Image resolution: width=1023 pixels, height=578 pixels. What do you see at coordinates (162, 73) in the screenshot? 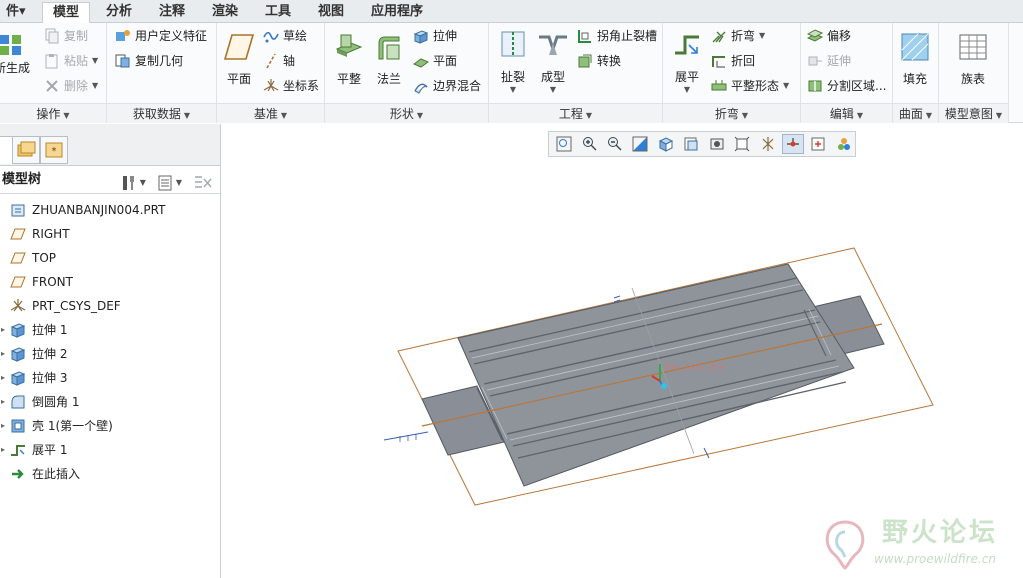
I see `group-get-data: 用户定义特征 复制几何 获取数据 ▼` at bounding box center [162, 73].